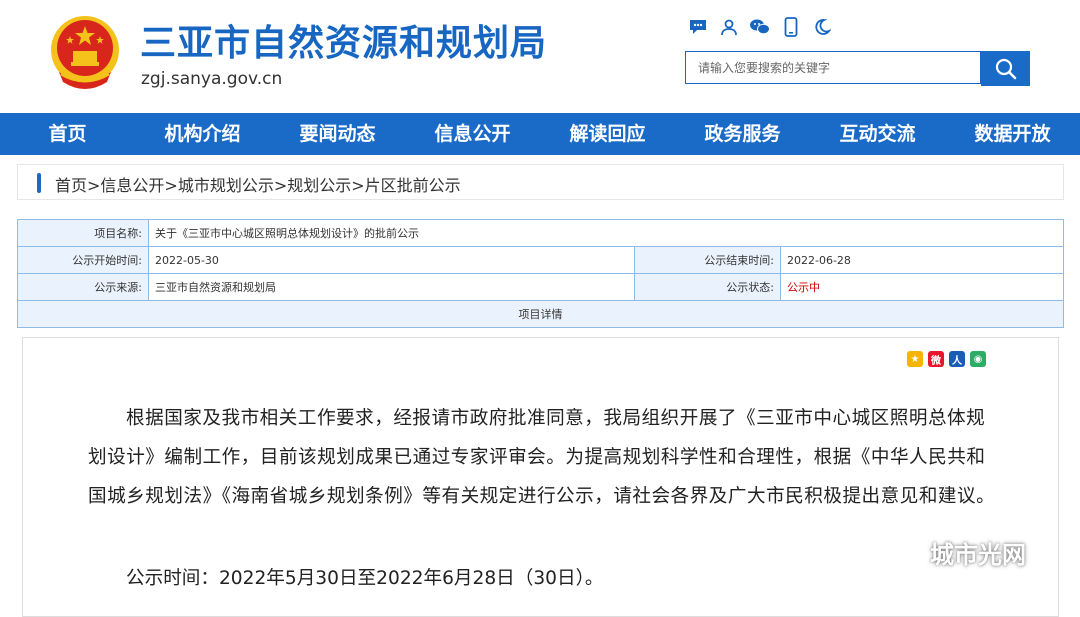 Image resolution: width=1080 pixels, height=617 pixels. What do you see at coordinates (391, 260) in the screenshot?
I see `start-date-value: 2022-05-30` at bounding box center [391, 260].